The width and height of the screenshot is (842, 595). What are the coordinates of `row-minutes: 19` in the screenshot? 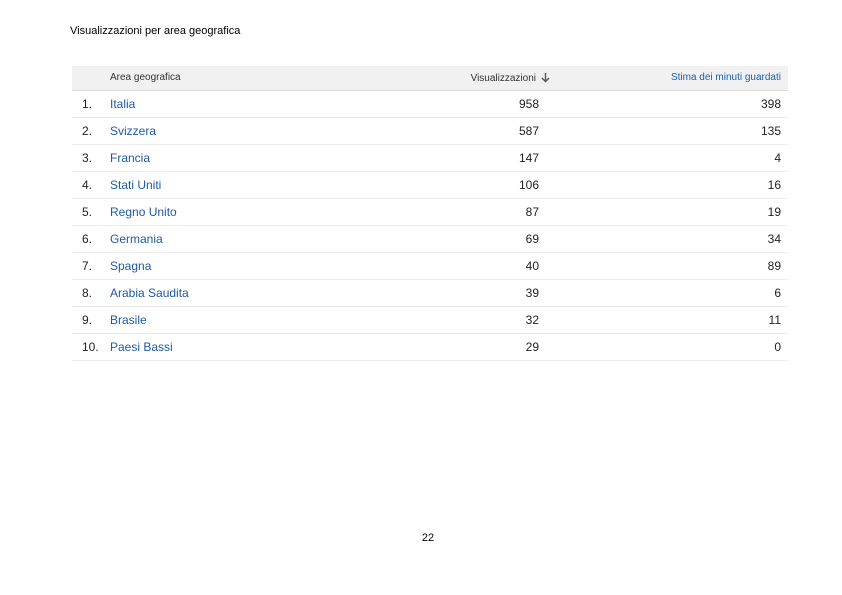 It's located at (671, 212).